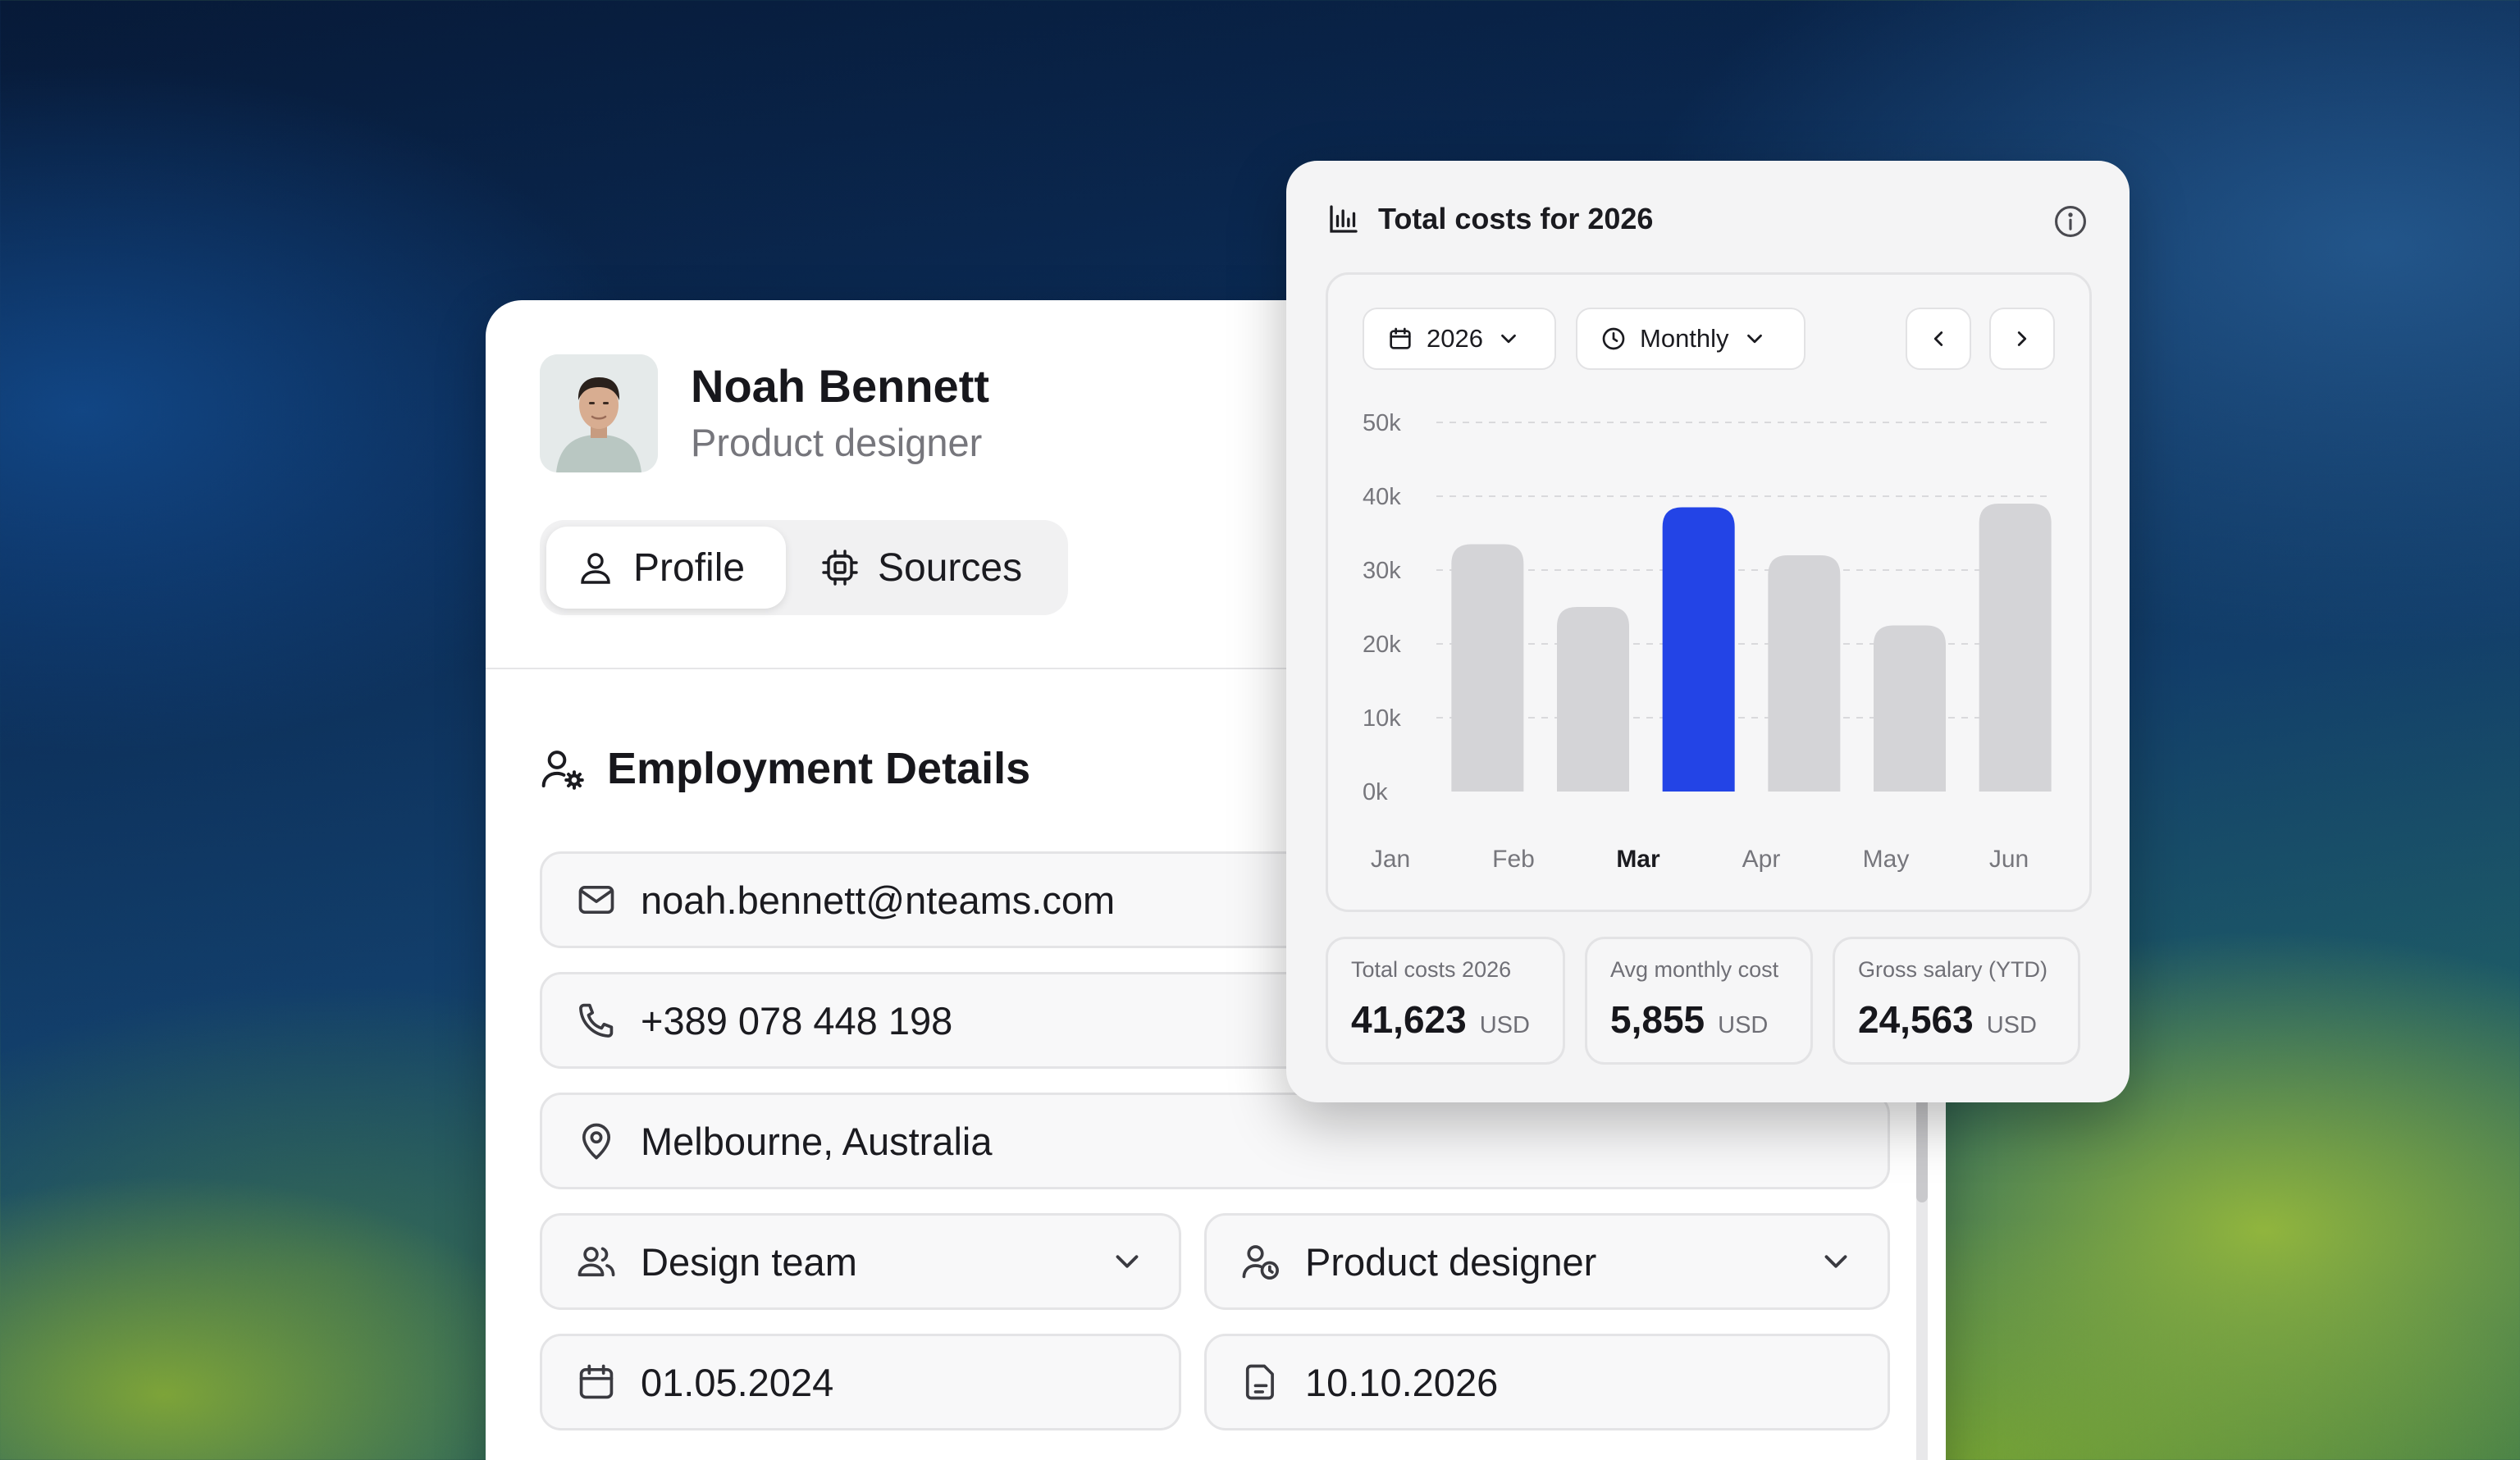 This screenshot has height=1460, width=2520. What do you see at coordinates (861, 1261) in the screenshot?
I see `team-select: Design team` at bounding box center [861, 1261].